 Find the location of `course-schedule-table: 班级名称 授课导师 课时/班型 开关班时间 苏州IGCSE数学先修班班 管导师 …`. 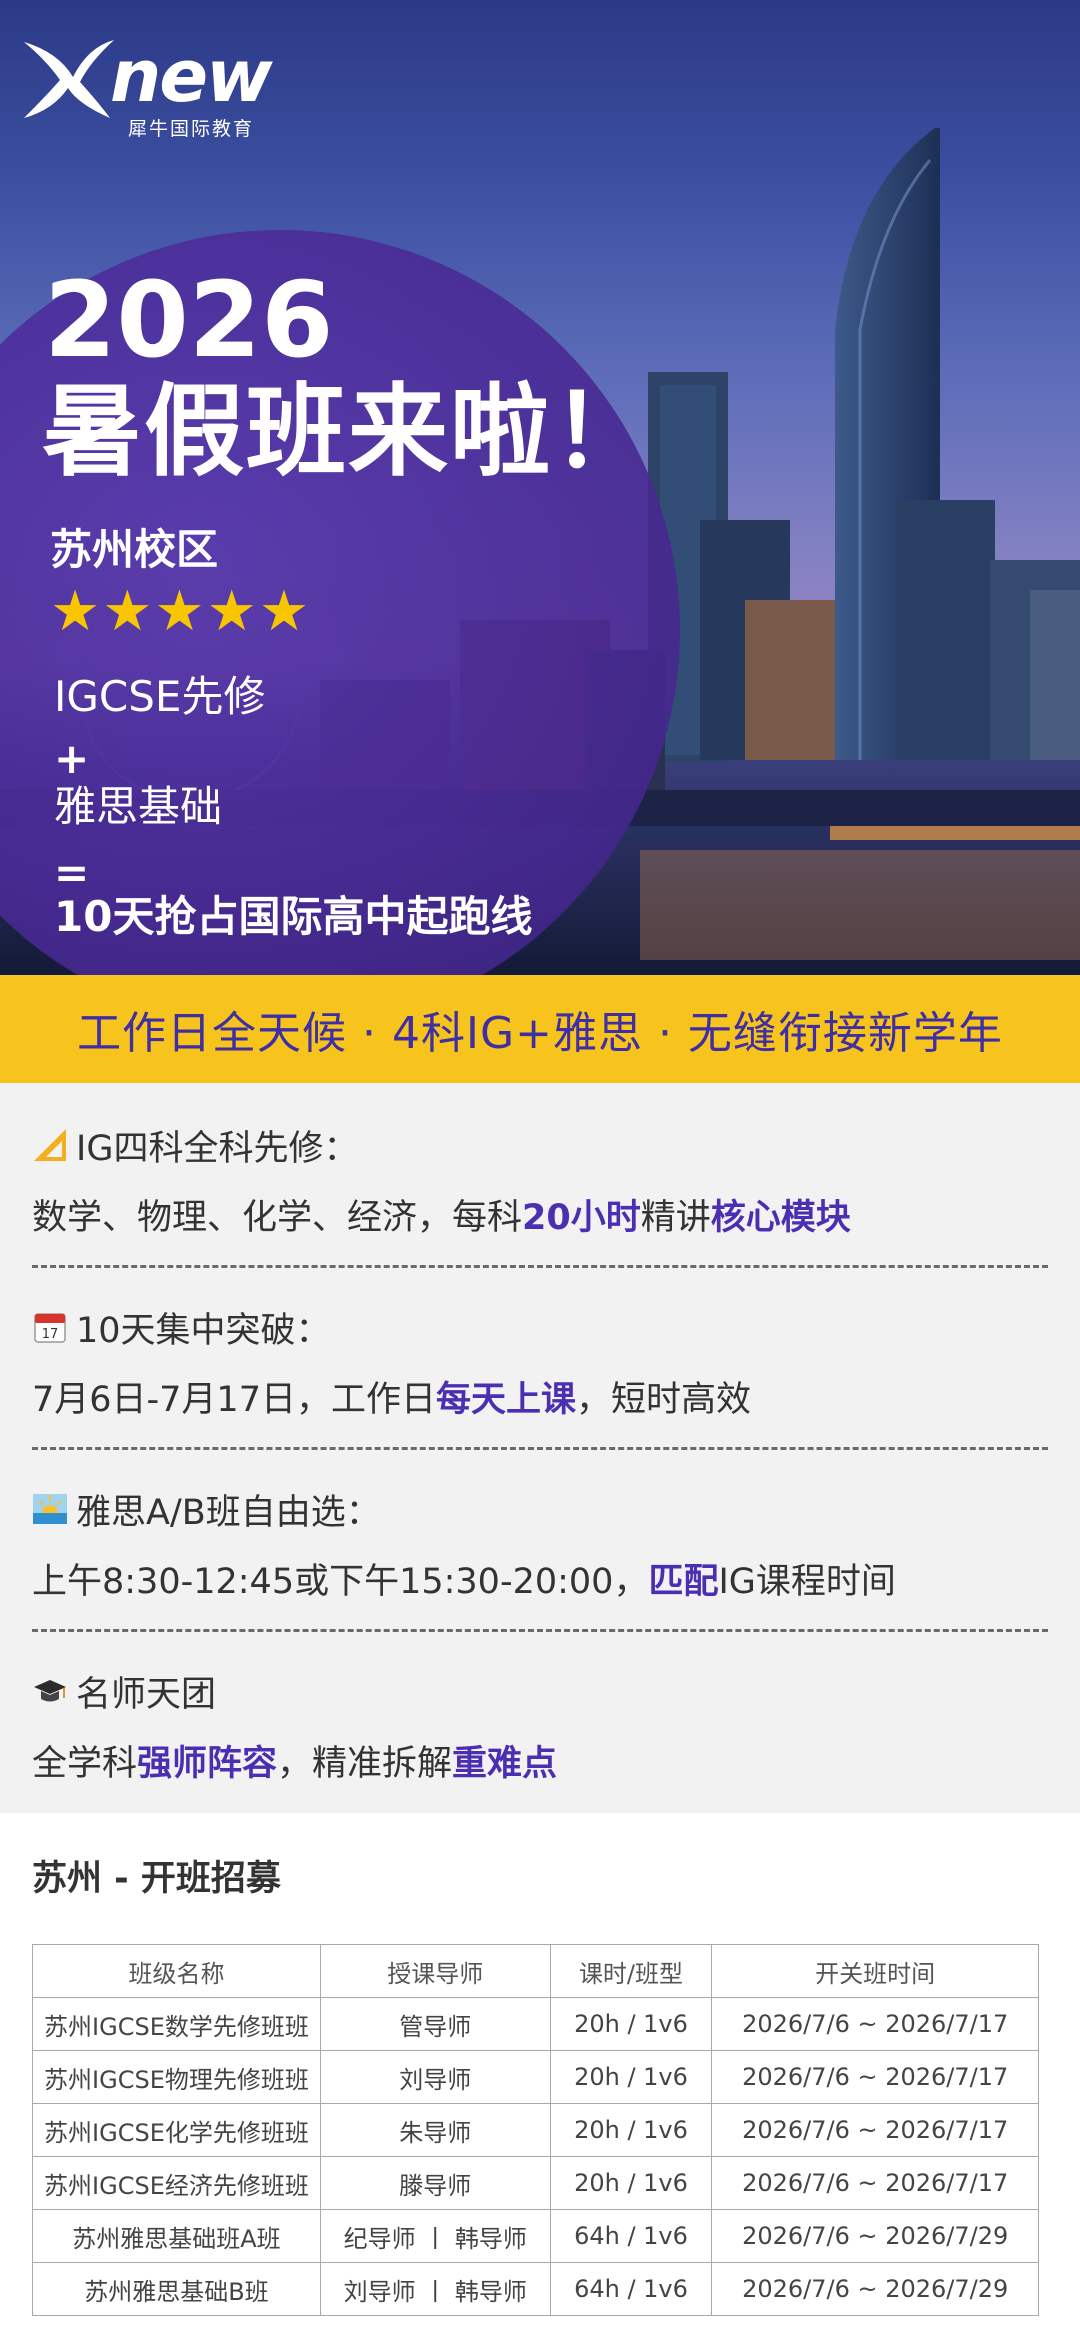

course-schedule-table: 班级名称 授课导师 课时/班型 开关班时间 苏州IGCSE数学先修班班 管导师 … is located at coordinates (535, 2130).